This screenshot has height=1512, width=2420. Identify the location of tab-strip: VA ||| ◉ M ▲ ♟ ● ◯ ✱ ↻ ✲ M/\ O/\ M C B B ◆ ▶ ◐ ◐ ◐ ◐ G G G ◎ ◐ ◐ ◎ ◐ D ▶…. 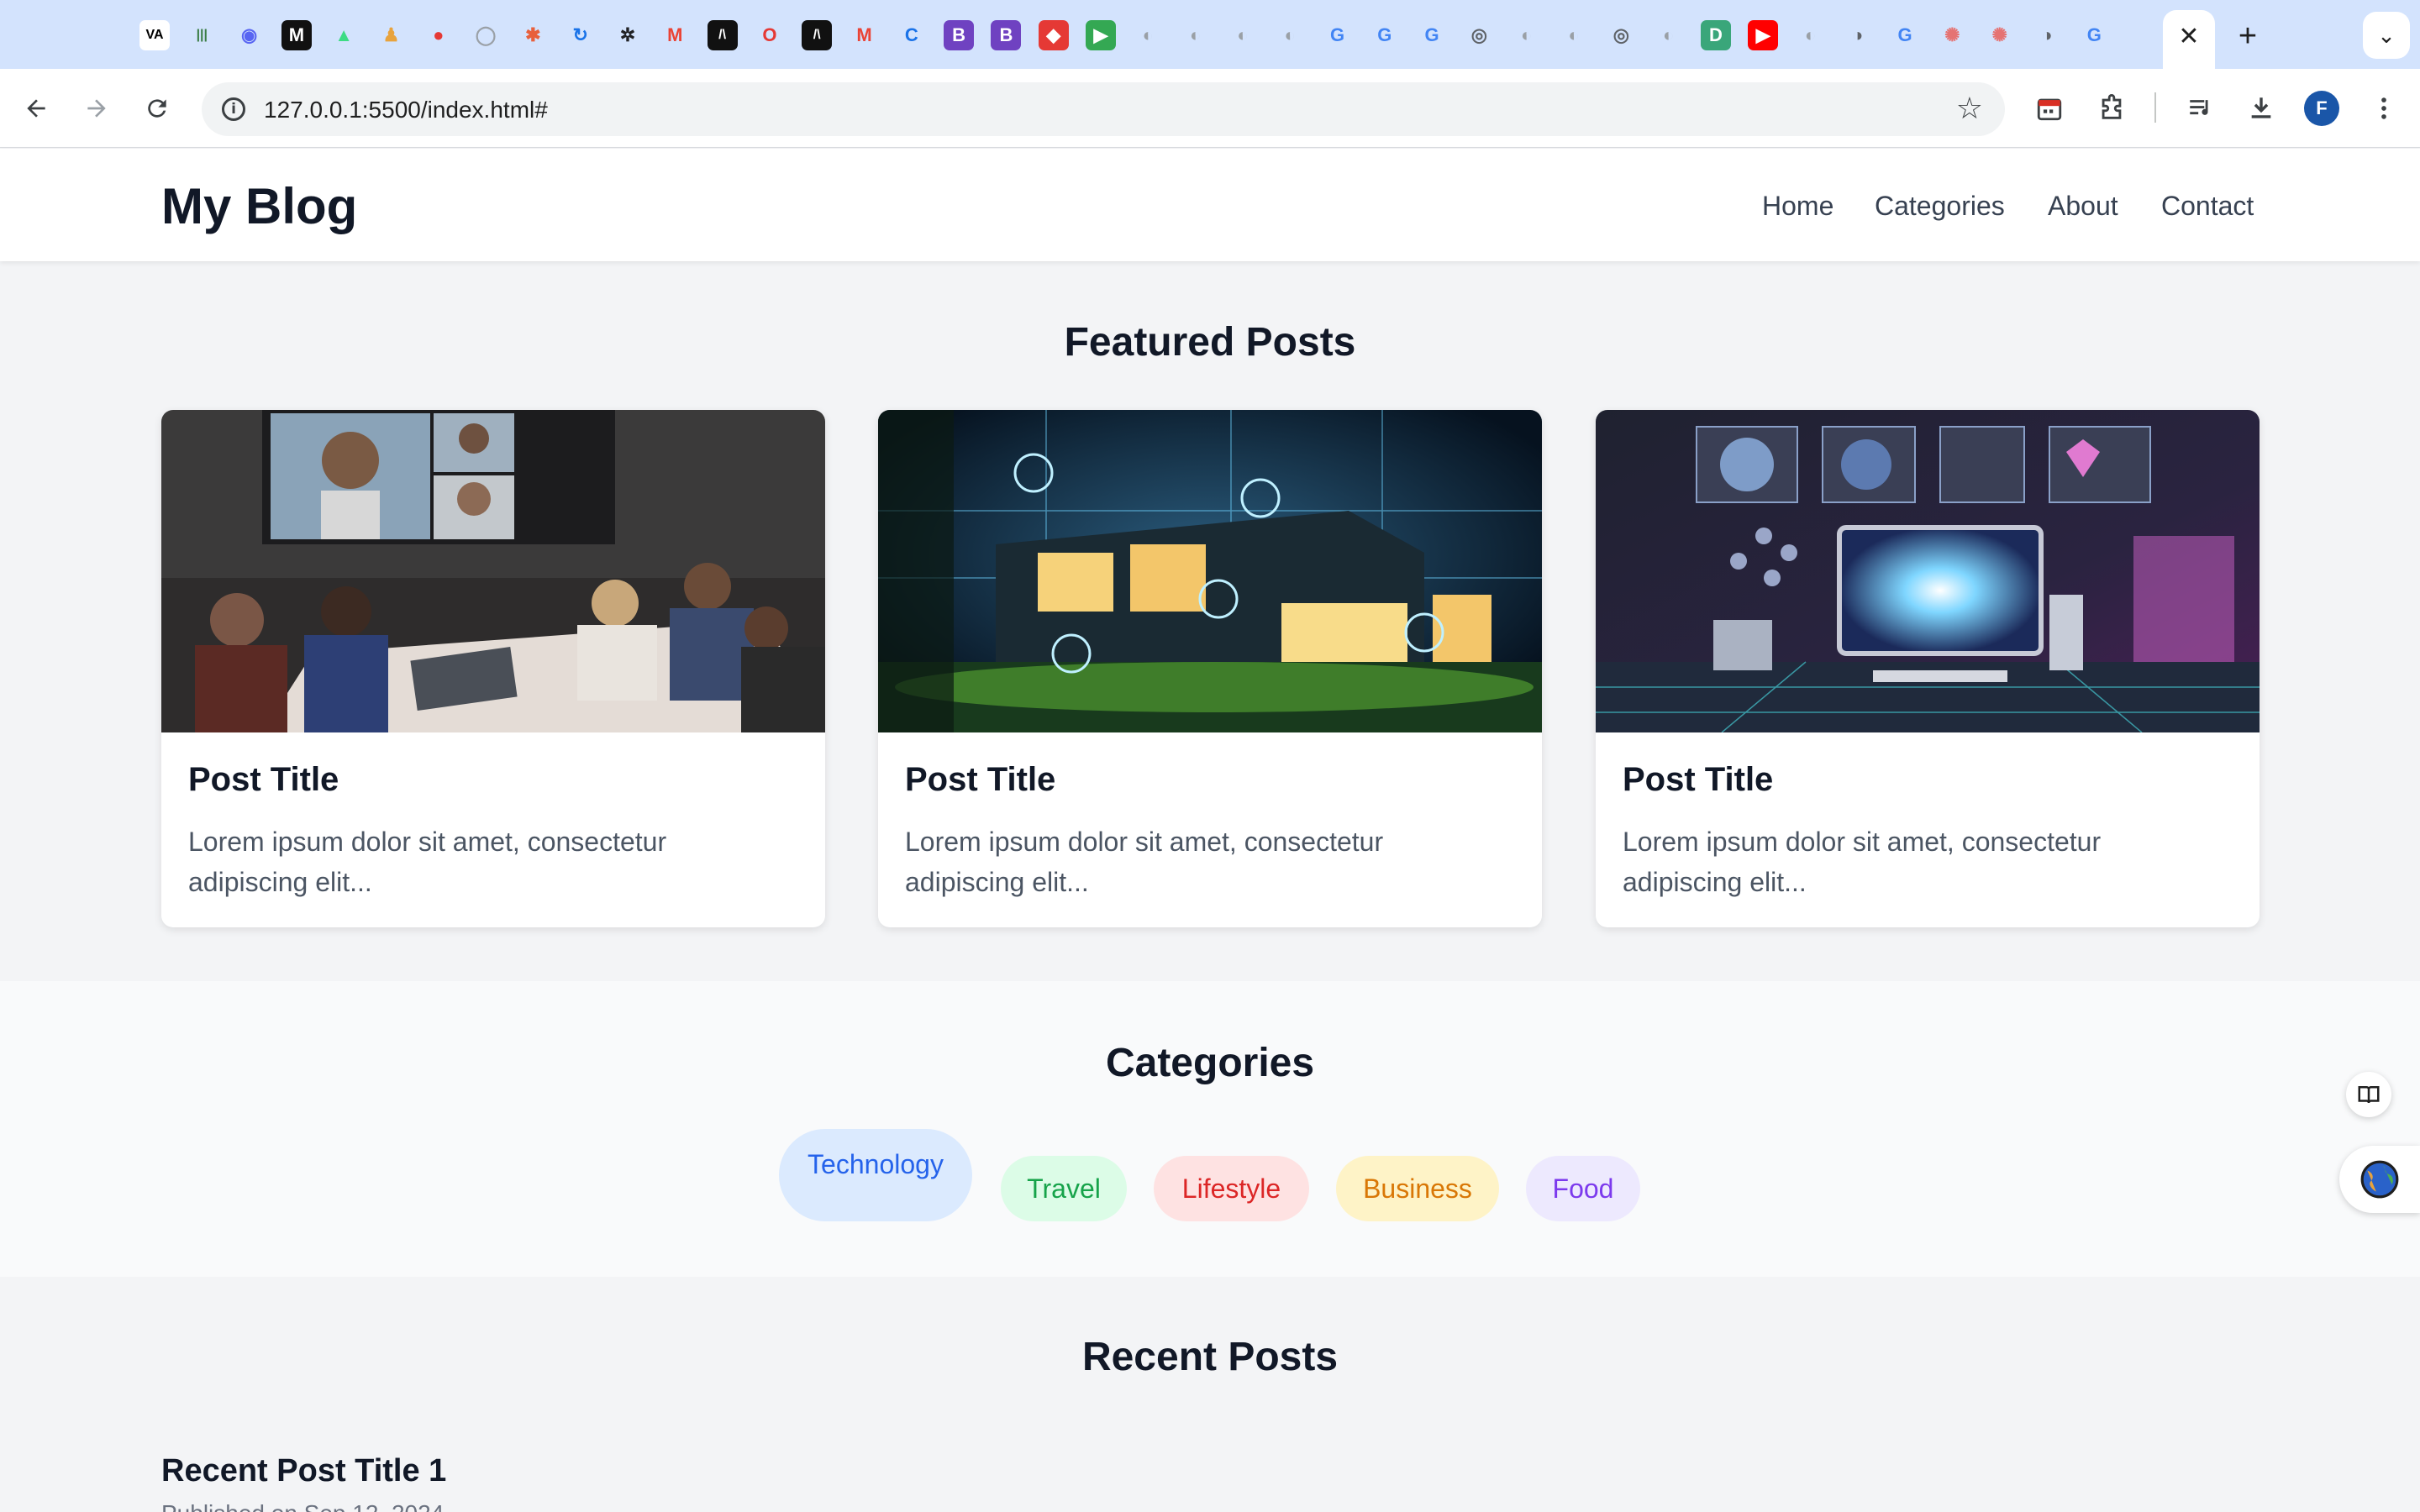
(1210, 34).